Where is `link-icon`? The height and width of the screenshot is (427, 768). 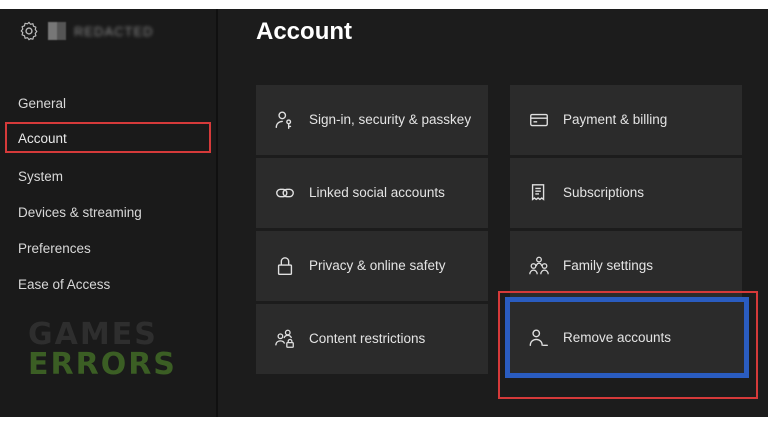
link-icon is located at coordinates (285, 193).